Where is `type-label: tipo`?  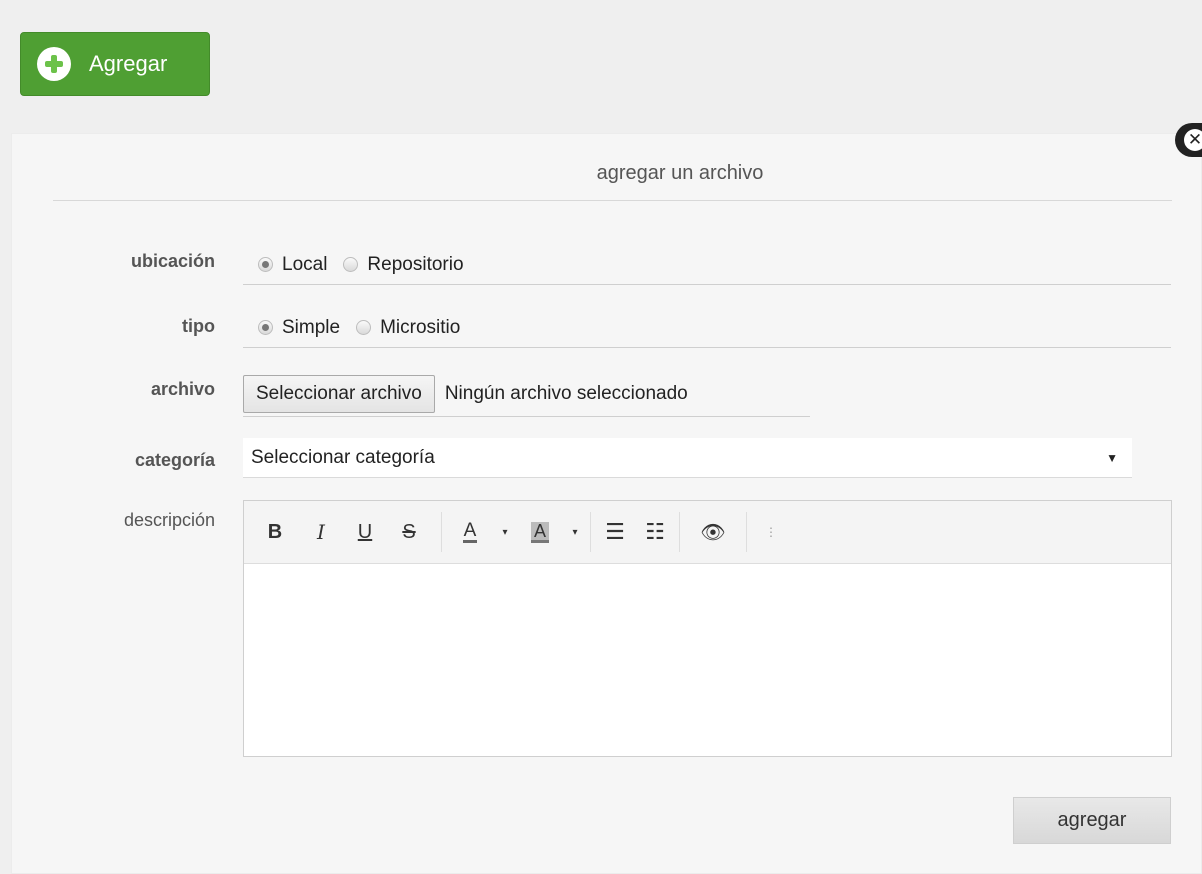
type-label: tipo is located at coordinates (198, 326).